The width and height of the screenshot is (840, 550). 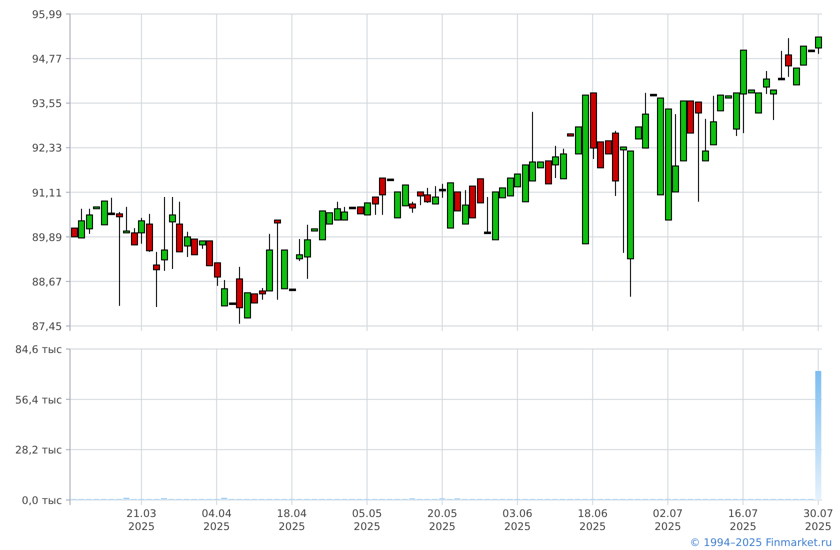 What do you see at coordinates (47, 327) in the screenshot?
I see `axis-label: 87,45` at bounding box center [47, 327].